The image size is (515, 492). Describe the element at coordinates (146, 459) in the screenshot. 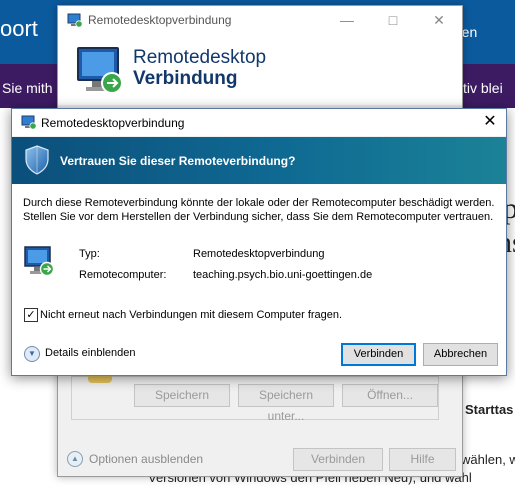

I see `hide-options-link: Optionen ausblenden` at that location.